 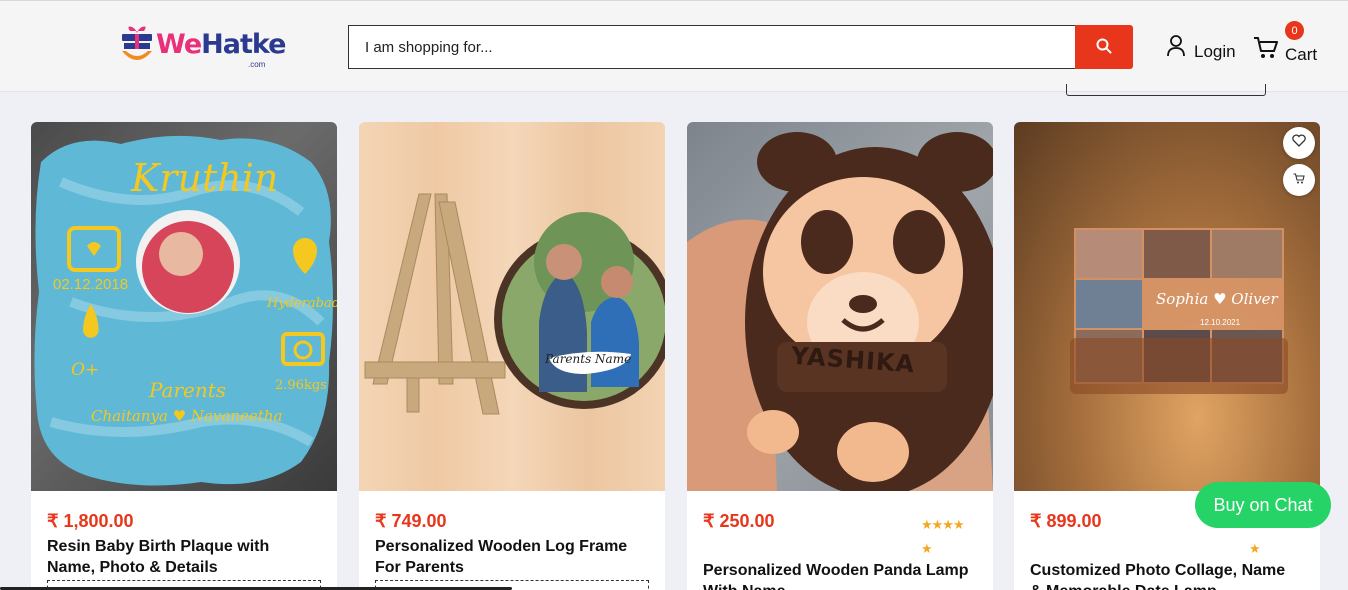 I want to click on heart-icon, so click(x=1299, y=143).